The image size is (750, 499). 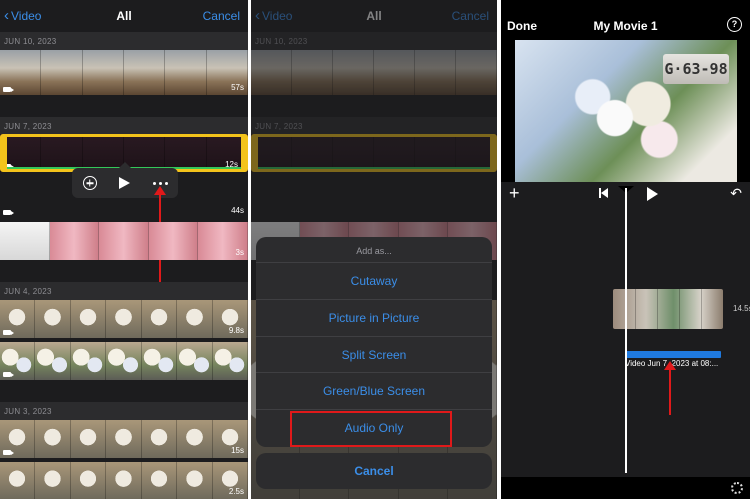 What do you see at coordinates (670, 388) in the screenshot?
I see `annotation-arrow` at bounding box center [670, 388].